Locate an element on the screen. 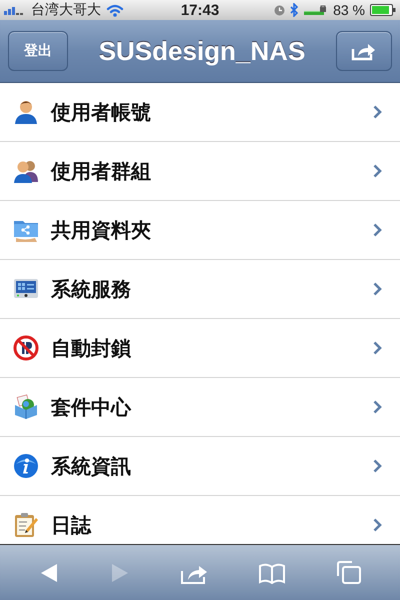 The height and width of the screenshot is (600, 400). person-icon is located at coordinates (26, 112).